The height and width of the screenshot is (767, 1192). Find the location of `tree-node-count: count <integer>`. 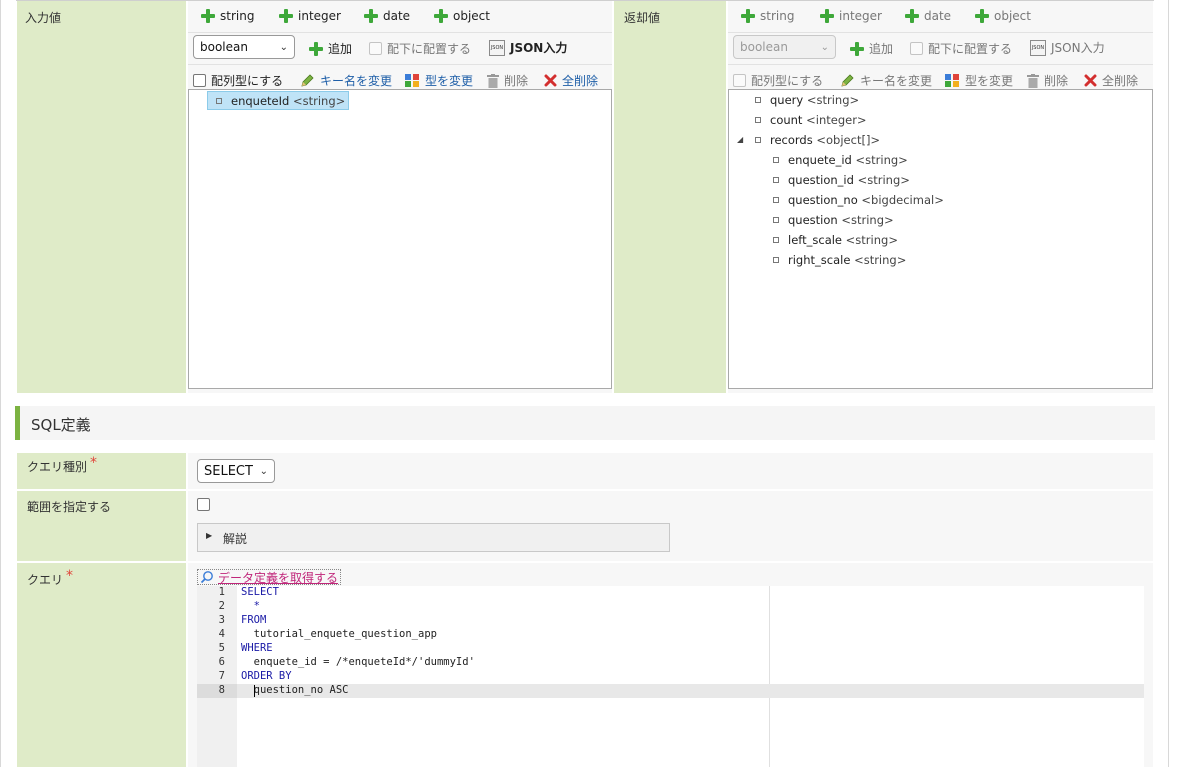

tree-node-count: count <integer> is located at coordinates (811, 120).